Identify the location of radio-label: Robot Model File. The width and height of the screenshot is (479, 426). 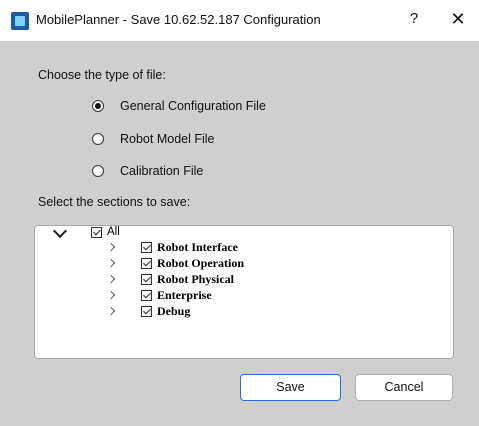
(167, 139).